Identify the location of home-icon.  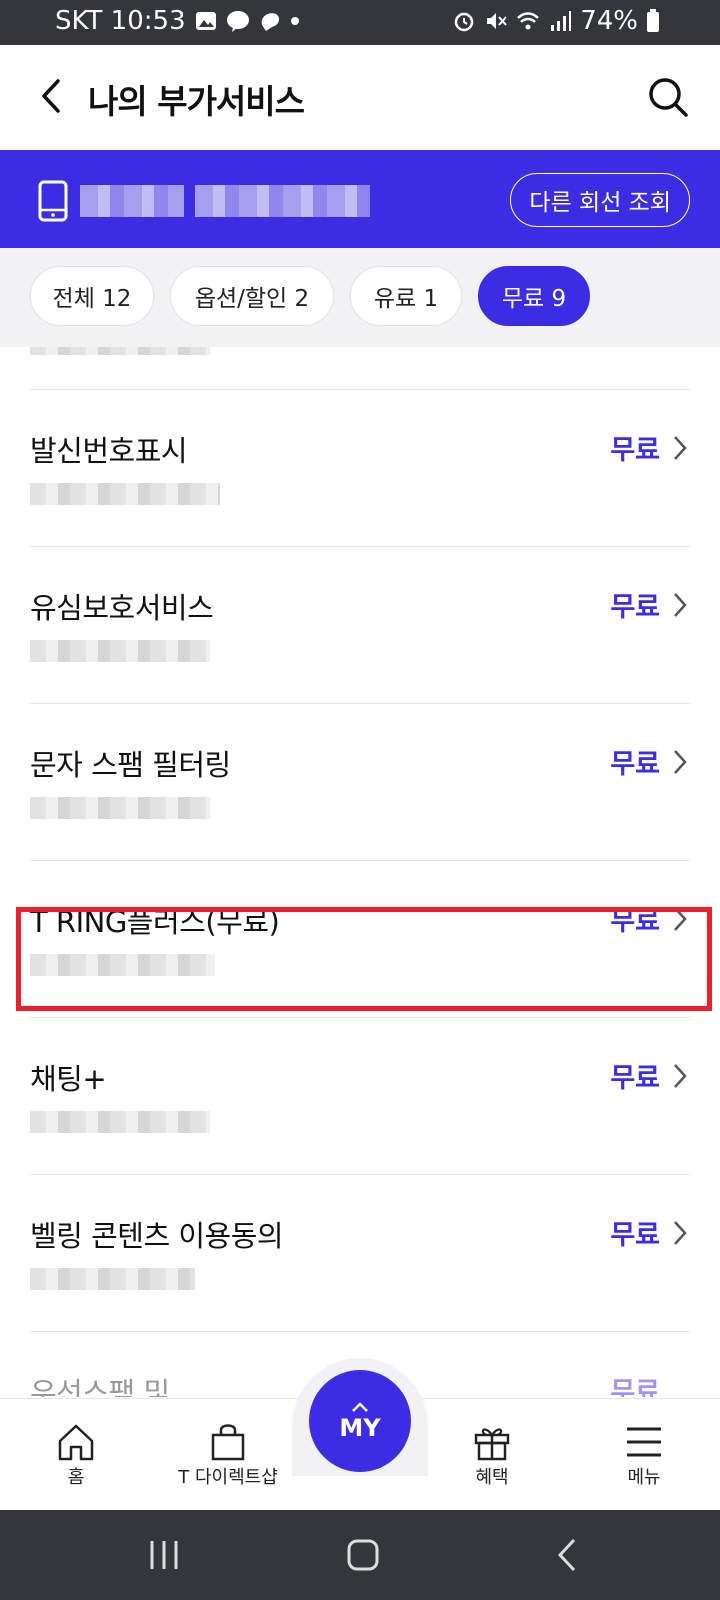
(76, 1442).